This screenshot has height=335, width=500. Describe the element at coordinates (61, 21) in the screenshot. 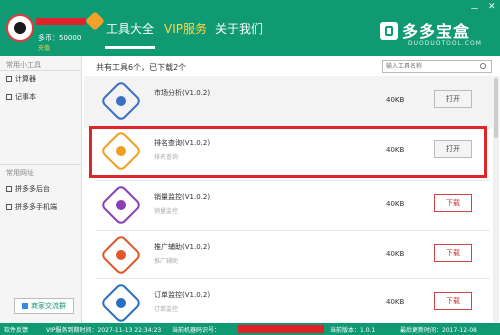

I see `username-redacted` at that location.